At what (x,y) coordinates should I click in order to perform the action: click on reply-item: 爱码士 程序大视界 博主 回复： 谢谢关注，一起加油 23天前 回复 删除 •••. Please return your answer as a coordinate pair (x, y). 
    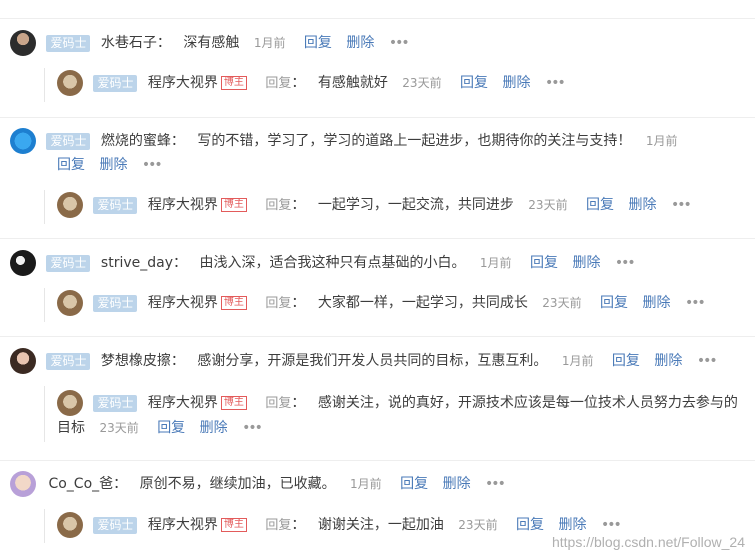
    Looking at the image, I should click on (339, 525).